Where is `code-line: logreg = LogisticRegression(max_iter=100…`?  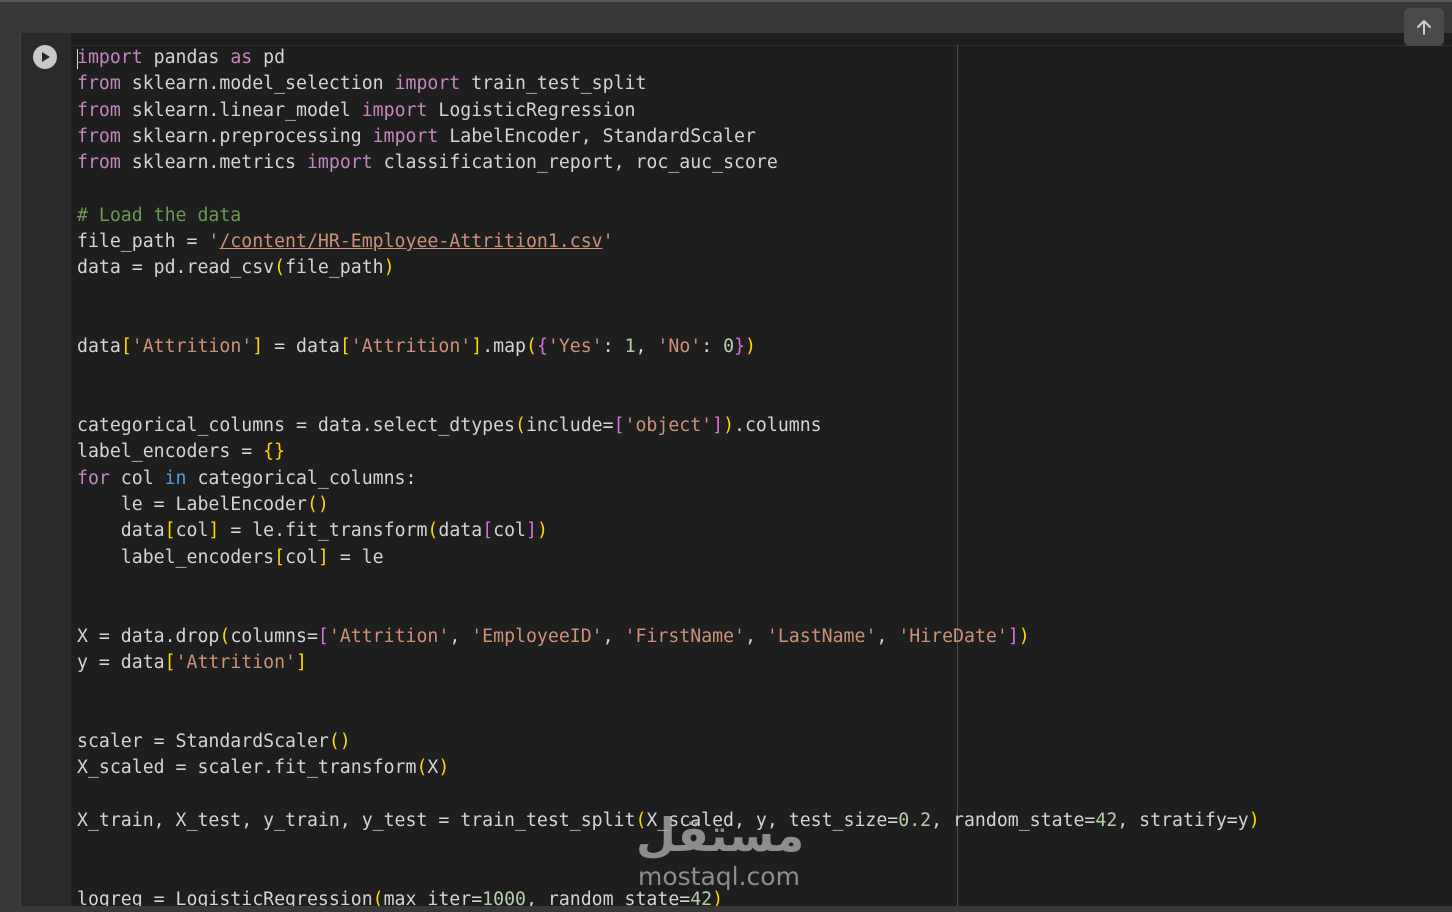
code-line: logreg = LogisticRegression(max_iter=100… is located at coordinates (668, 897).